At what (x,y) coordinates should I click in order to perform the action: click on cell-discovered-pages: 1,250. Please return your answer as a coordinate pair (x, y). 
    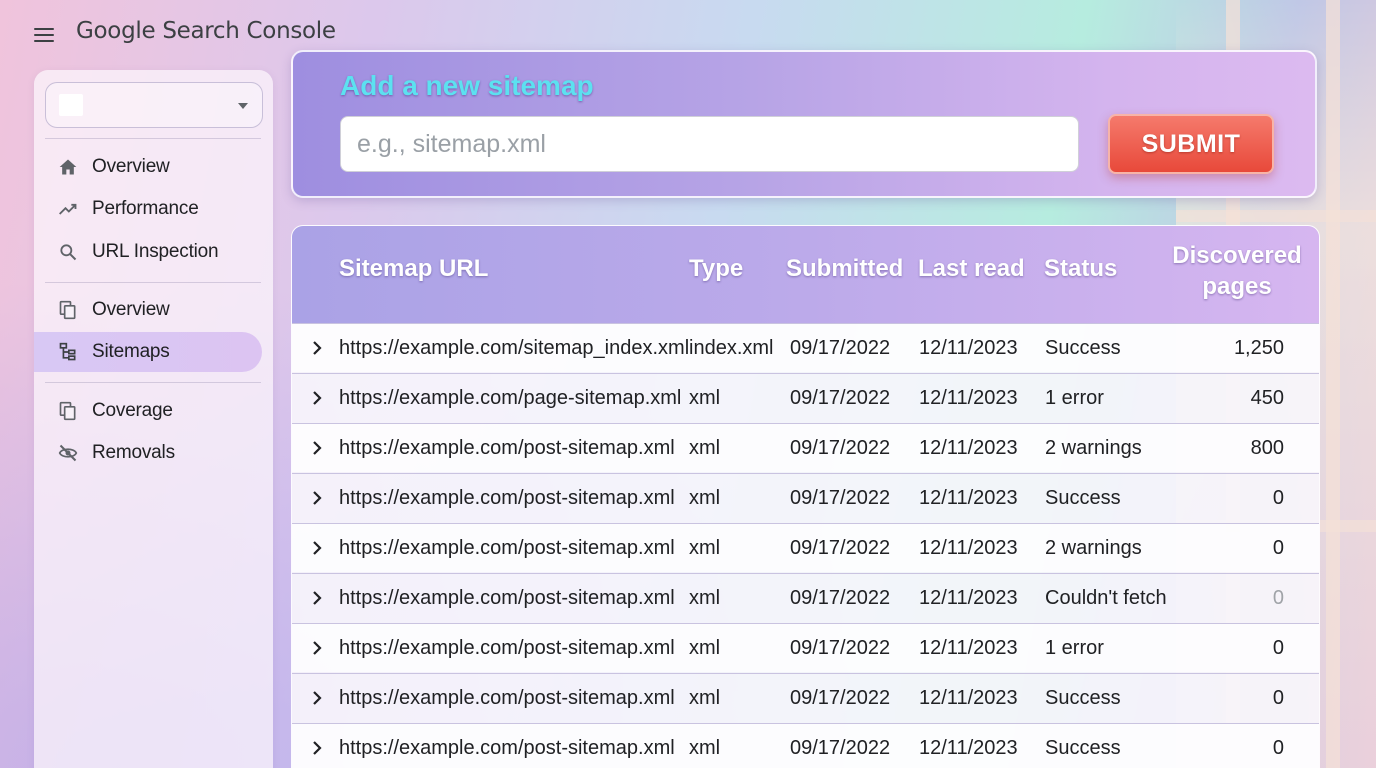
    Looking at the image, I should click on (1258, 348).